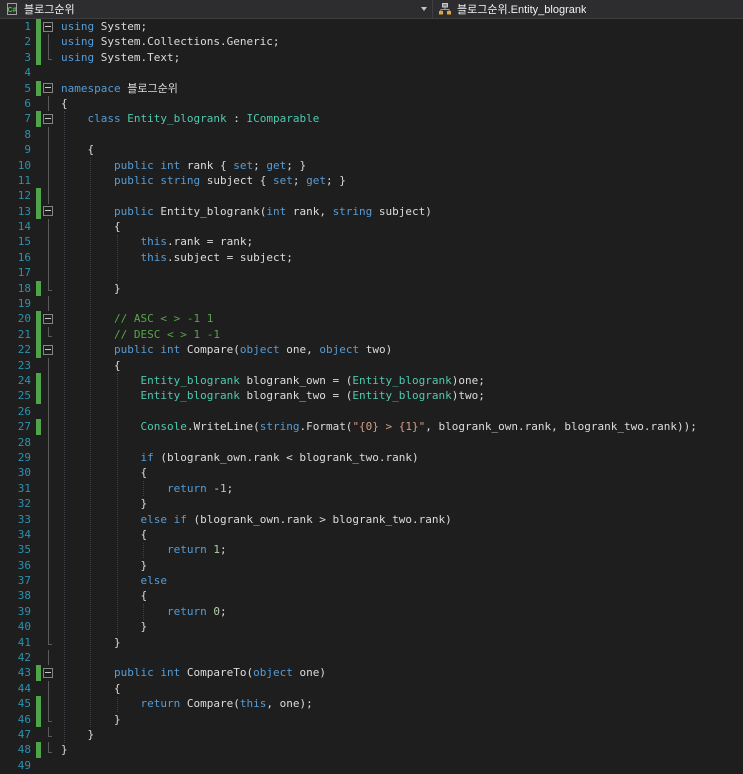  Describe the element at coordinates (371, 180) in the screenshot. I see `code-line: 11 public string subject { set; get; }` at that location.